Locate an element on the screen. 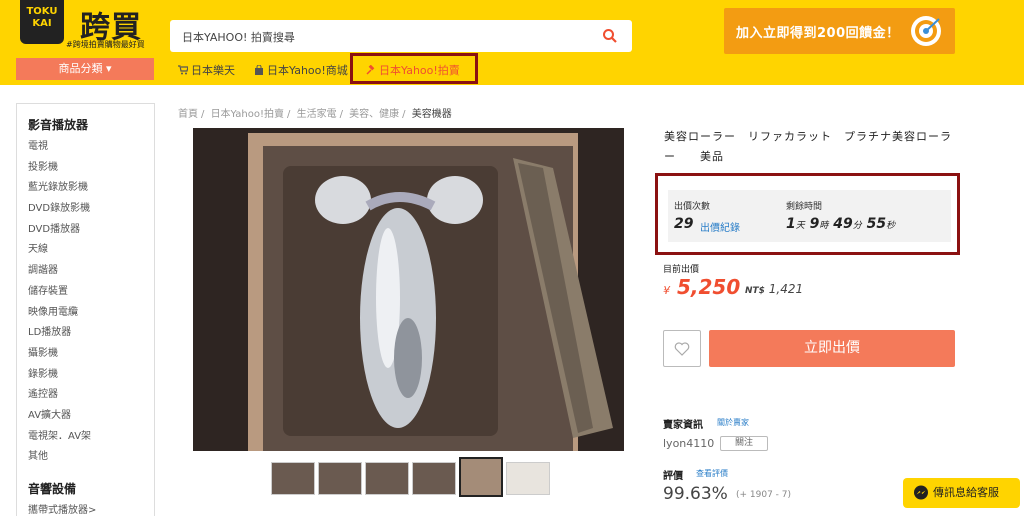 This screenshot has height=516, width=1024. breadcrumb-item: 日本Yahoo!拍賣 is located at coordinates (247, 114).